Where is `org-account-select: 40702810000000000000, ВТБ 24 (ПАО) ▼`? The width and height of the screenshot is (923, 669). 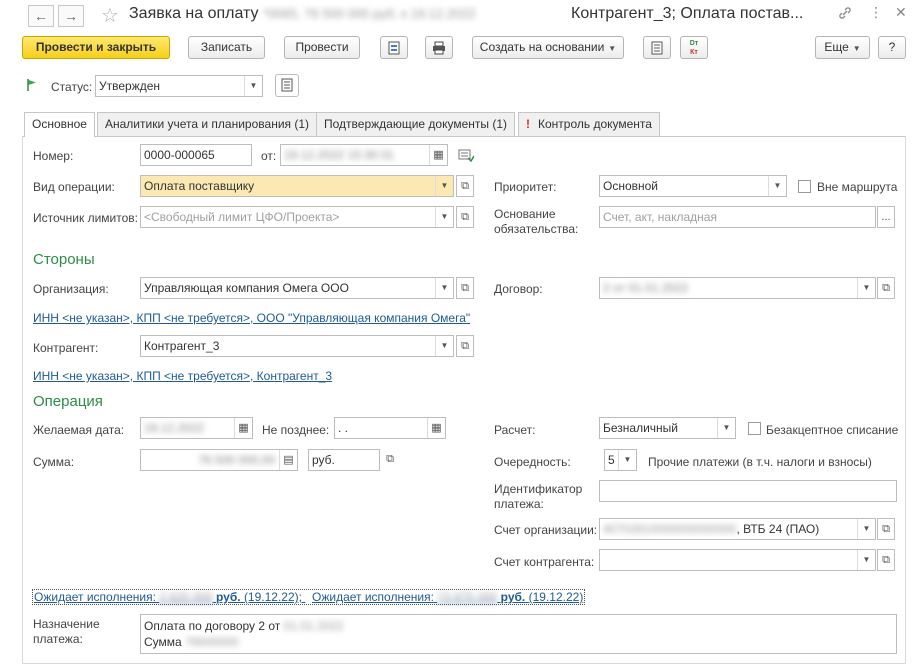 org-account-select: 40702810000000000000, ВТБ 24 (ПАО) ▼ is located at coordinates (737, 529).